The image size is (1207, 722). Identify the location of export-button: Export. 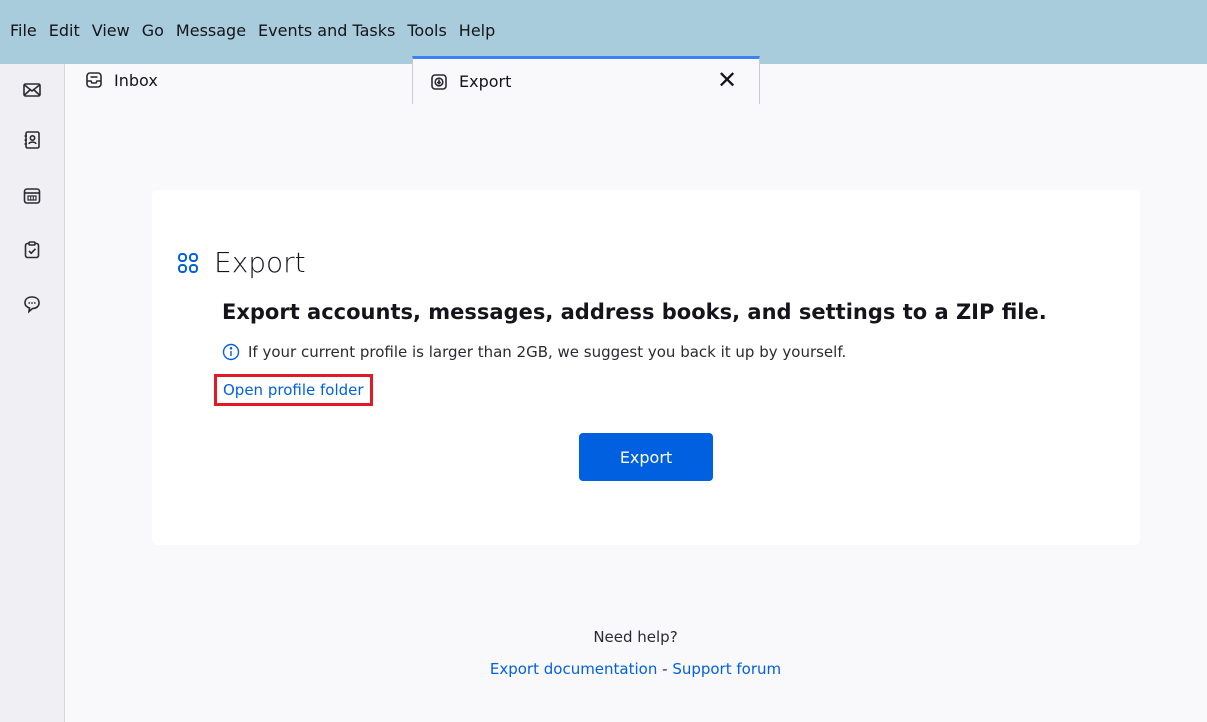
(646, 457).